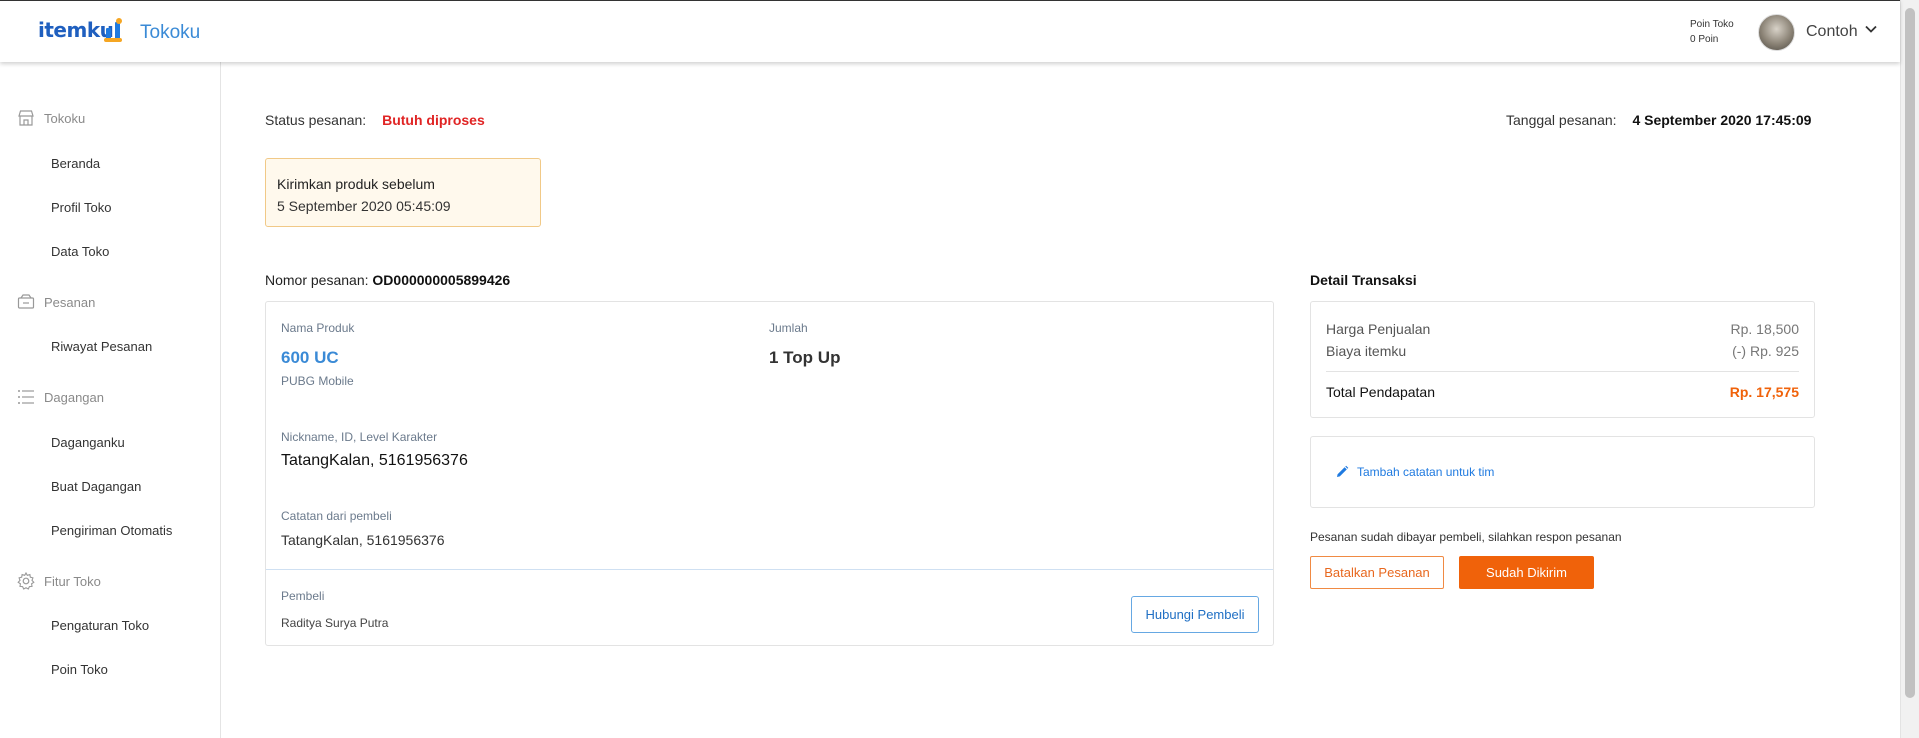 This screenshot has height=738, width=1919. What do you see at coordinates (26, 118) in the screenshot?
I see `store-icon` at bounding box center [26, 118].